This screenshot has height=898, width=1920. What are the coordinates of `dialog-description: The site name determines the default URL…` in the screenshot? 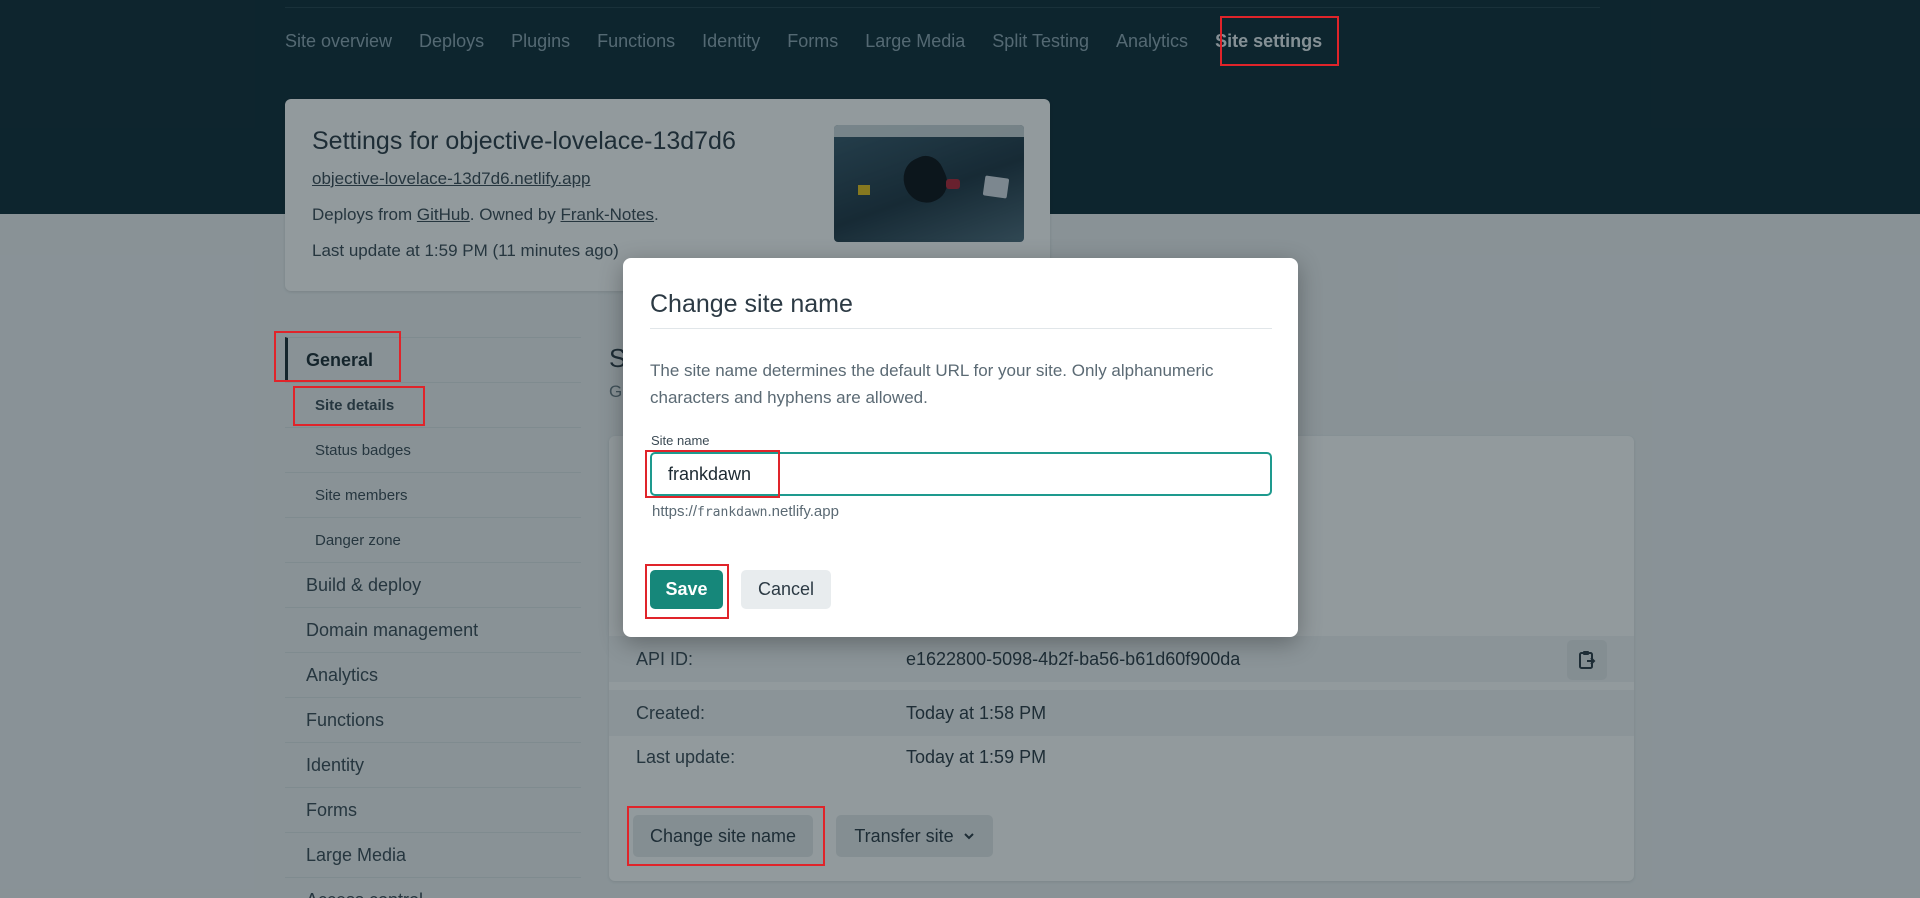 It's located at (932, 384).